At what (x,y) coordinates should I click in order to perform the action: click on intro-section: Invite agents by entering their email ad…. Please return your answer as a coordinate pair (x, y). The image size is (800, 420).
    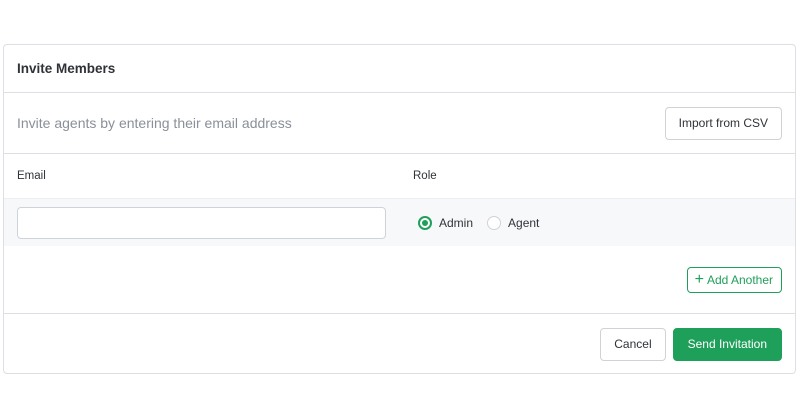
    Looking at the image, I should click on (399, 123).